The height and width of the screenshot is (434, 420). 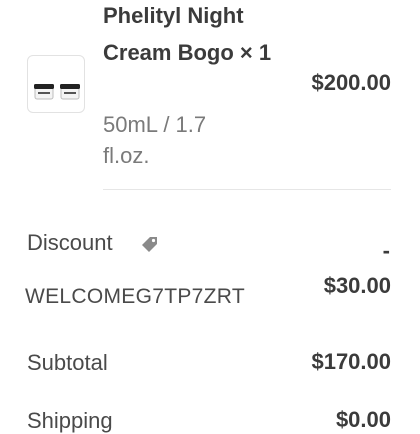 What do you see at coordinates (70, 420) in the screenshot?
I see `shipping-label: Shipping` at bounding box center [70, 420].